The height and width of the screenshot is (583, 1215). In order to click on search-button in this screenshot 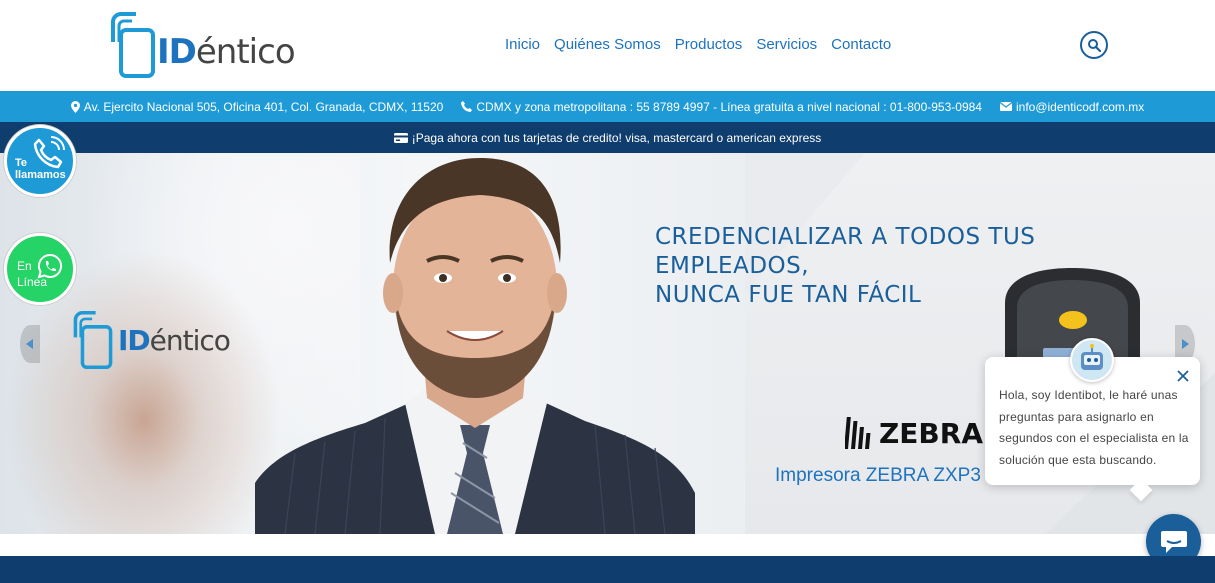, I will do `click(1094, 45)`.